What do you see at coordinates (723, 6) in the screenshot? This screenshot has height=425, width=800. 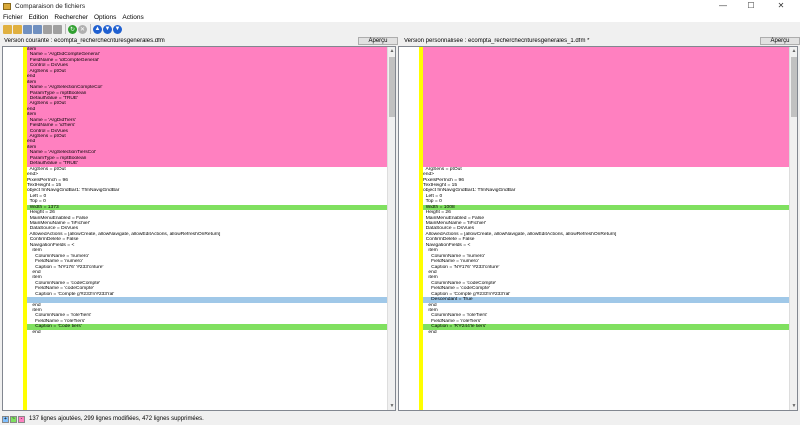 I see `minimize-button: —` at bounding box center [723, 6].